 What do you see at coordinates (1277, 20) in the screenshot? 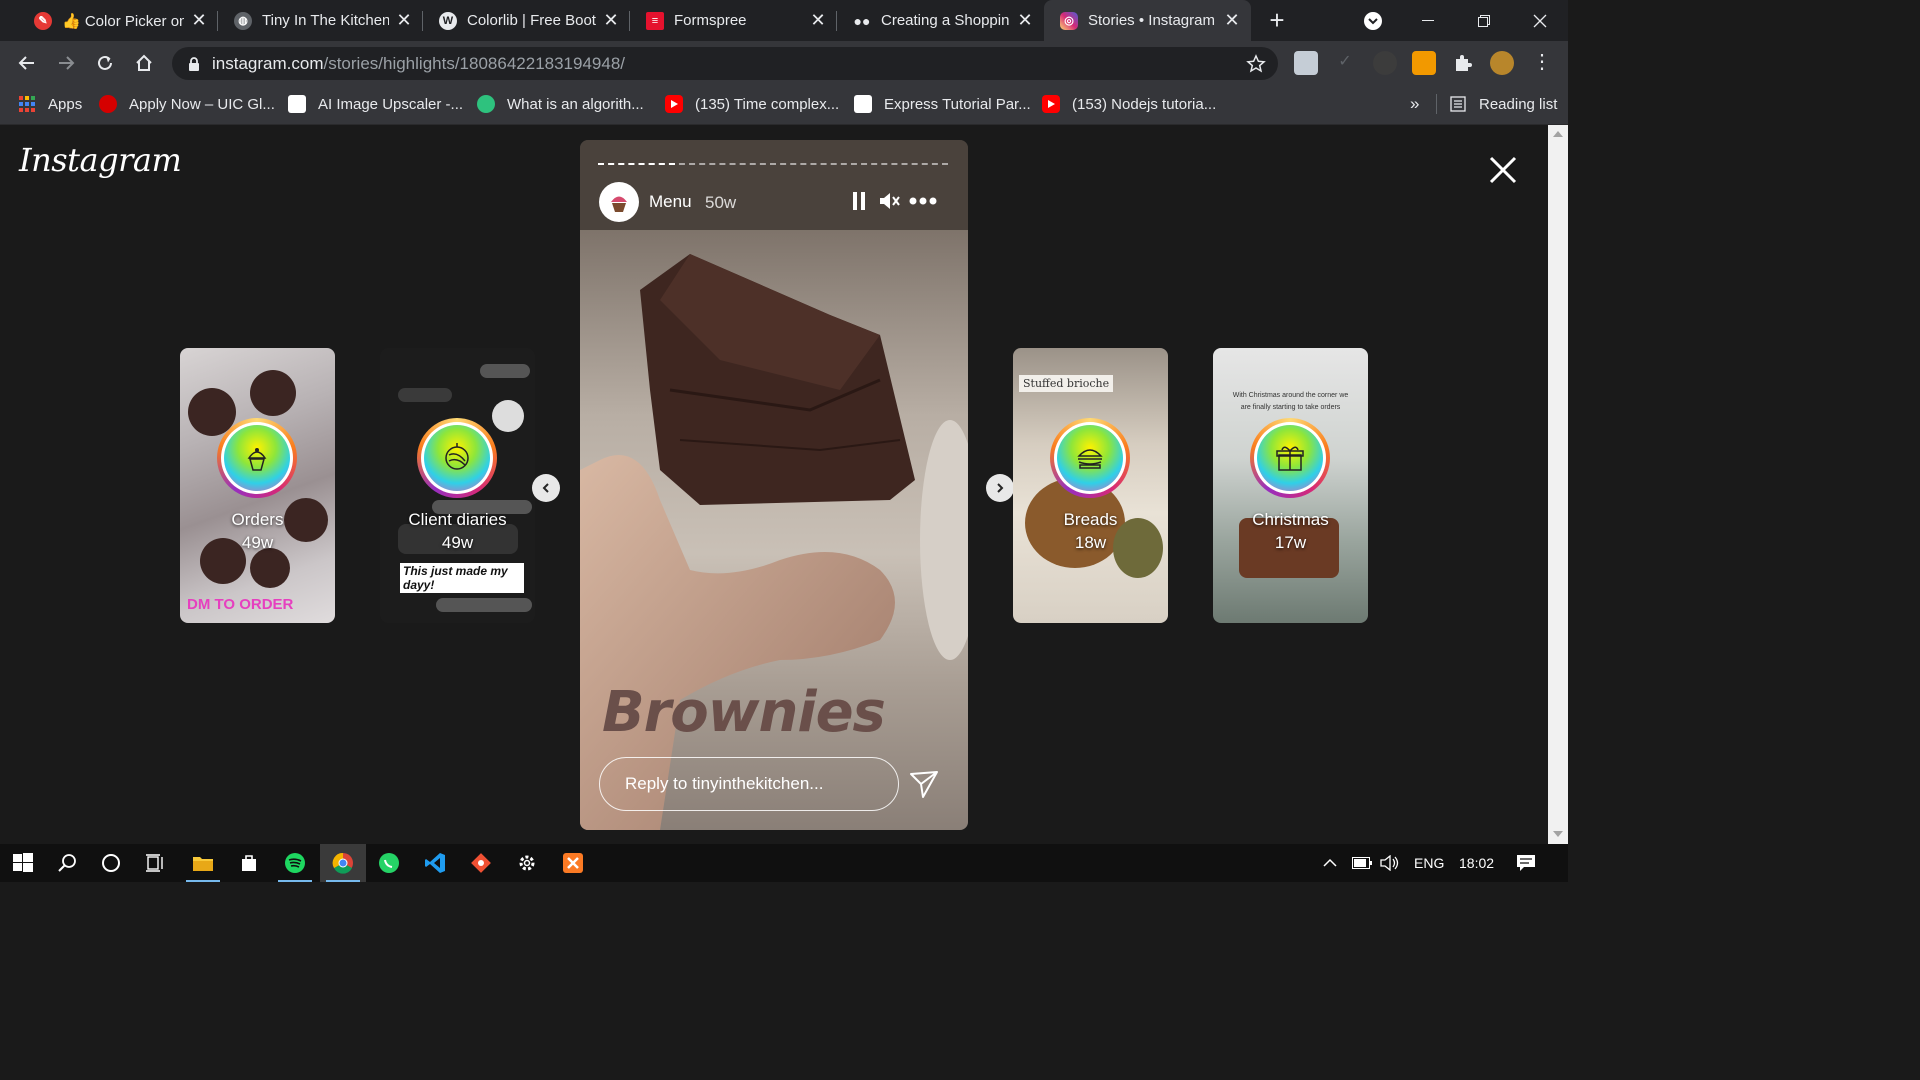
I see `new-tab-button: +` at bounding box center [1277, 20].